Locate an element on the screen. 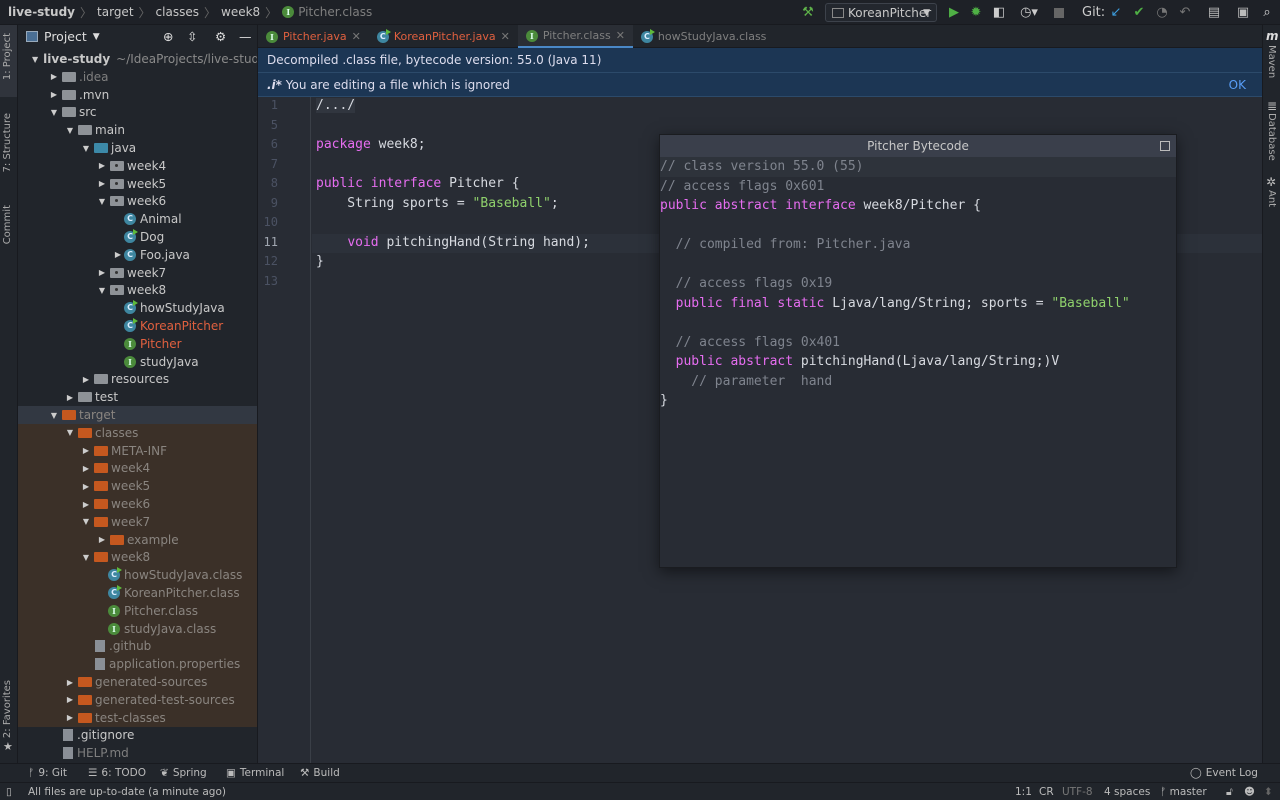 Image resolution: width=1280 pixels, height=800 pixels. tab-koreanpitcher-java: C KoreanPitcher.java ✕ is located at coordinates (443, 36).